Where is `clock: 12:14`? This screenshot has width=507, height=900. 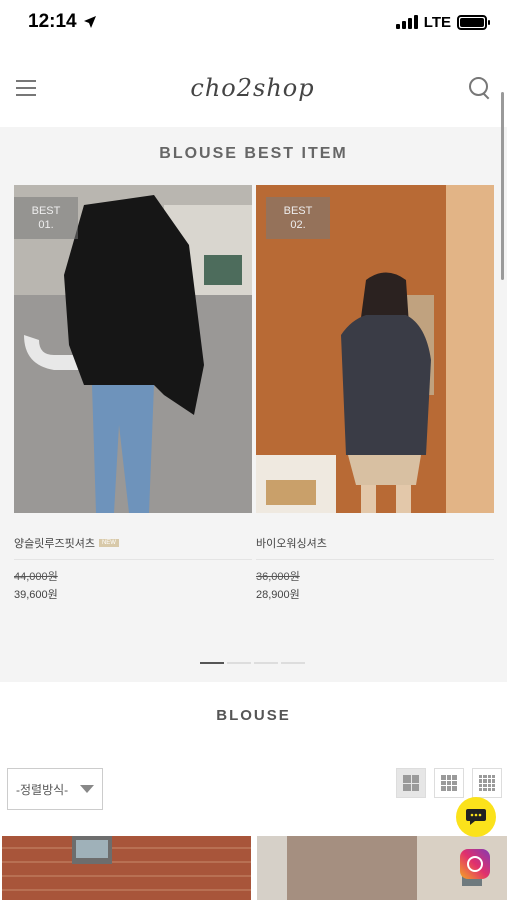
clock: 12:14 is located at coordinates (52, 21).